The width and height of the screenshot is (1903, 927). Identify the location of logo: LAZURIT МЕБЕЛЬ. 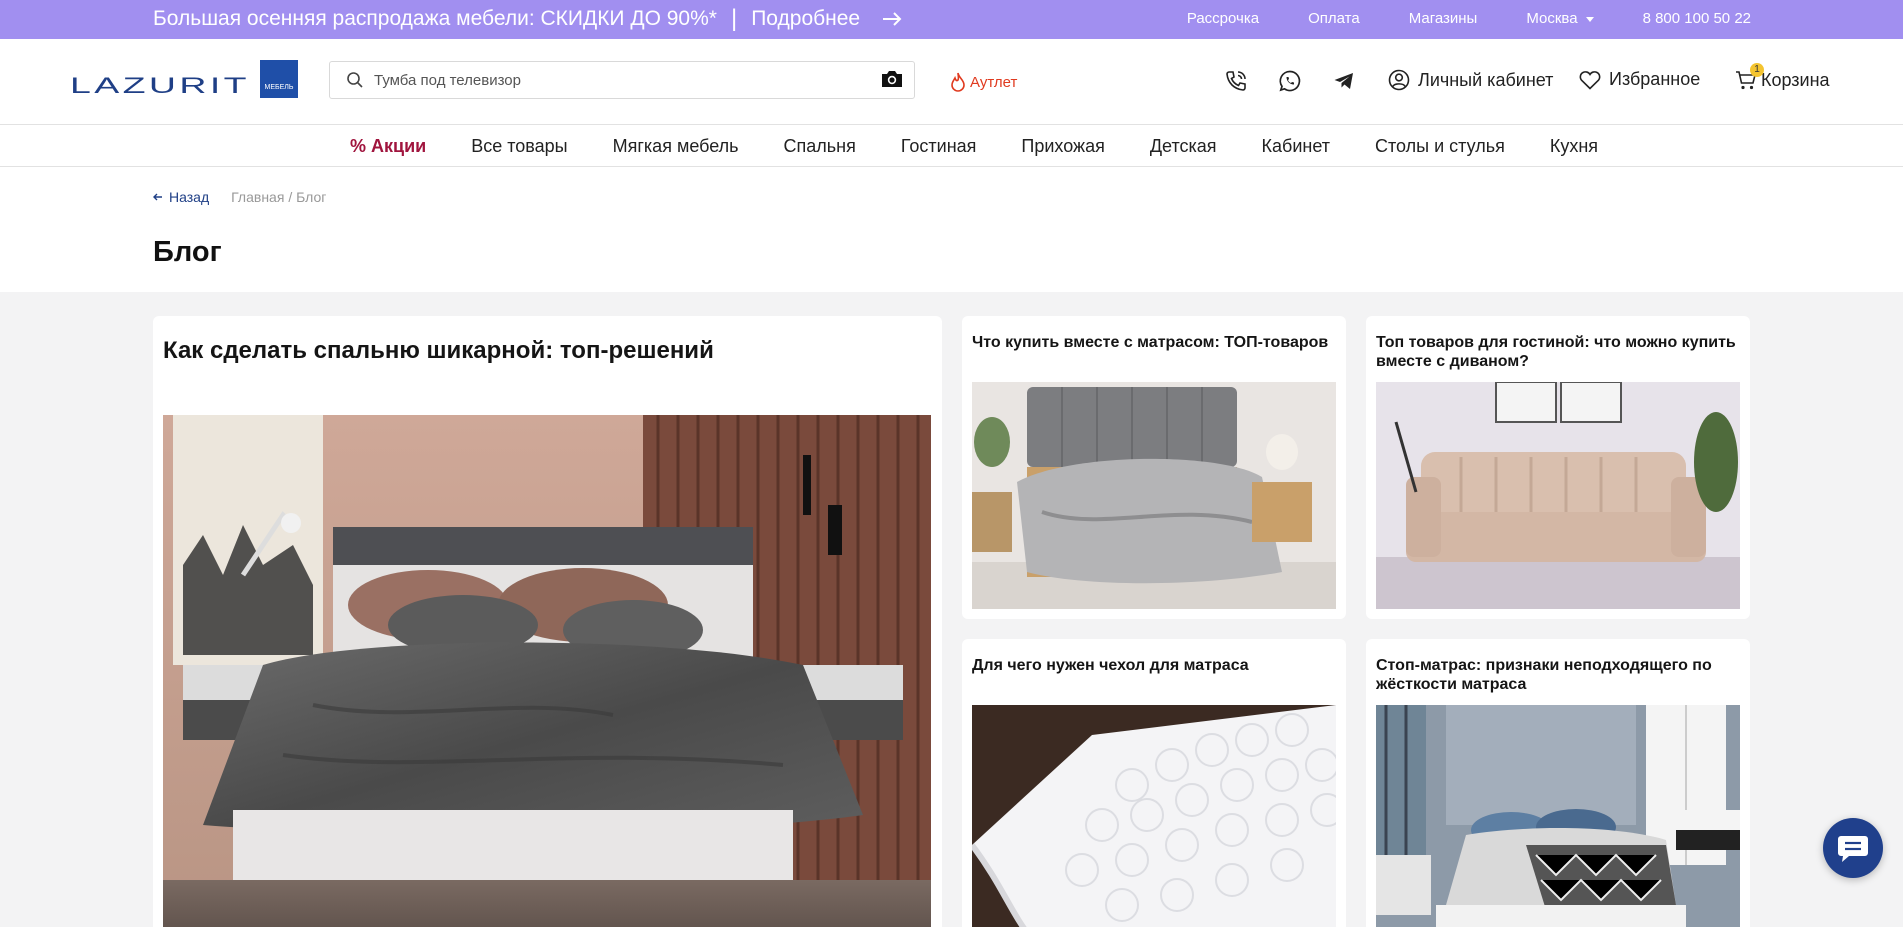
(184, 80).